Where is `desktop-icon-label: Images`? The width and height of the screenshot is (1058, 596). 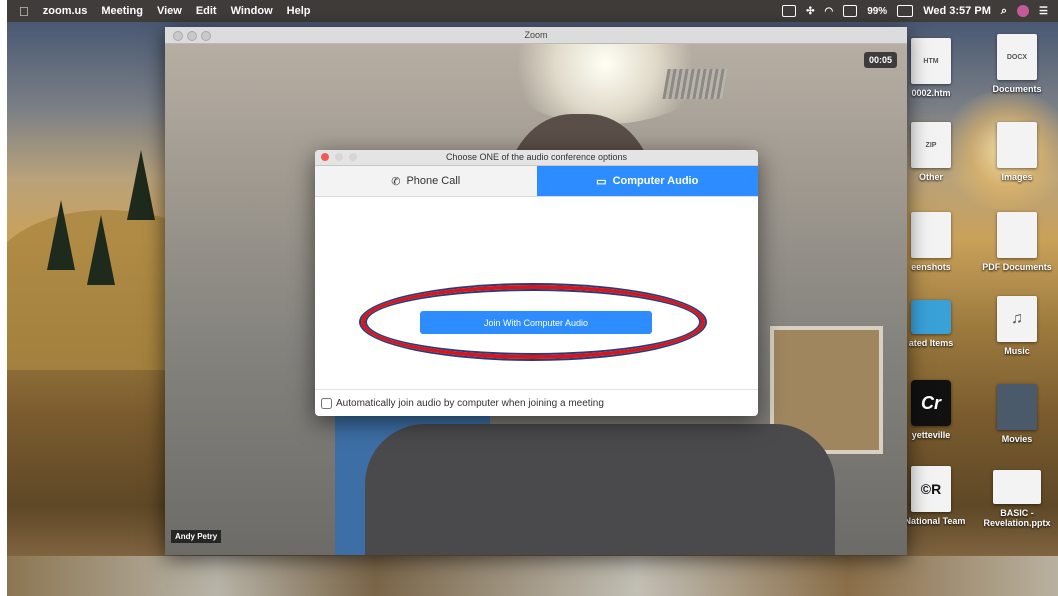 desktop-icon-label: Images is located at coordinates (1017, 177).